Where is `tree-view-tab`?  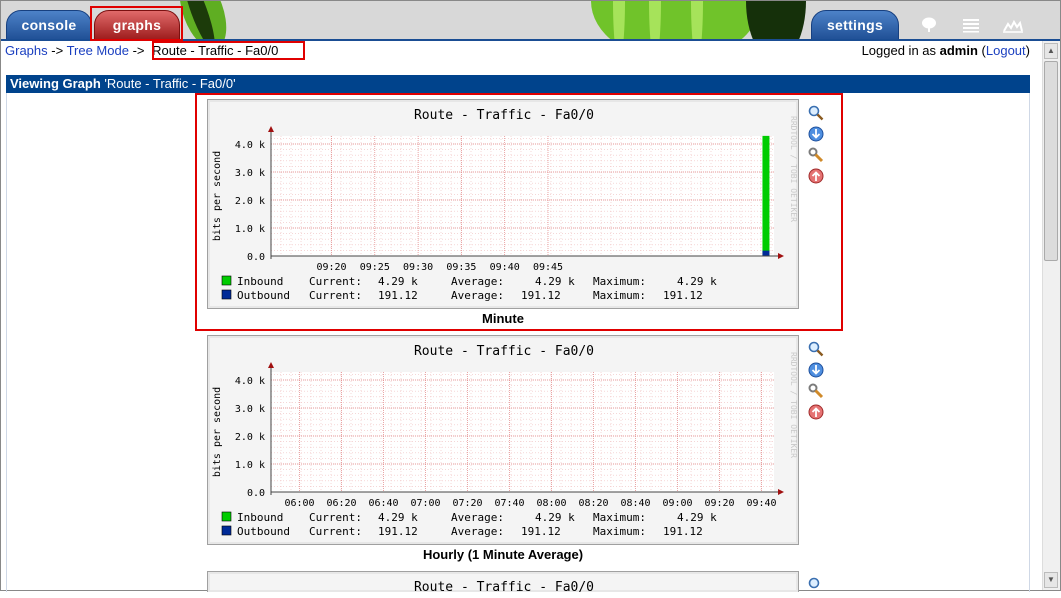
tree-view-tab is located at coordinates (929, 24).